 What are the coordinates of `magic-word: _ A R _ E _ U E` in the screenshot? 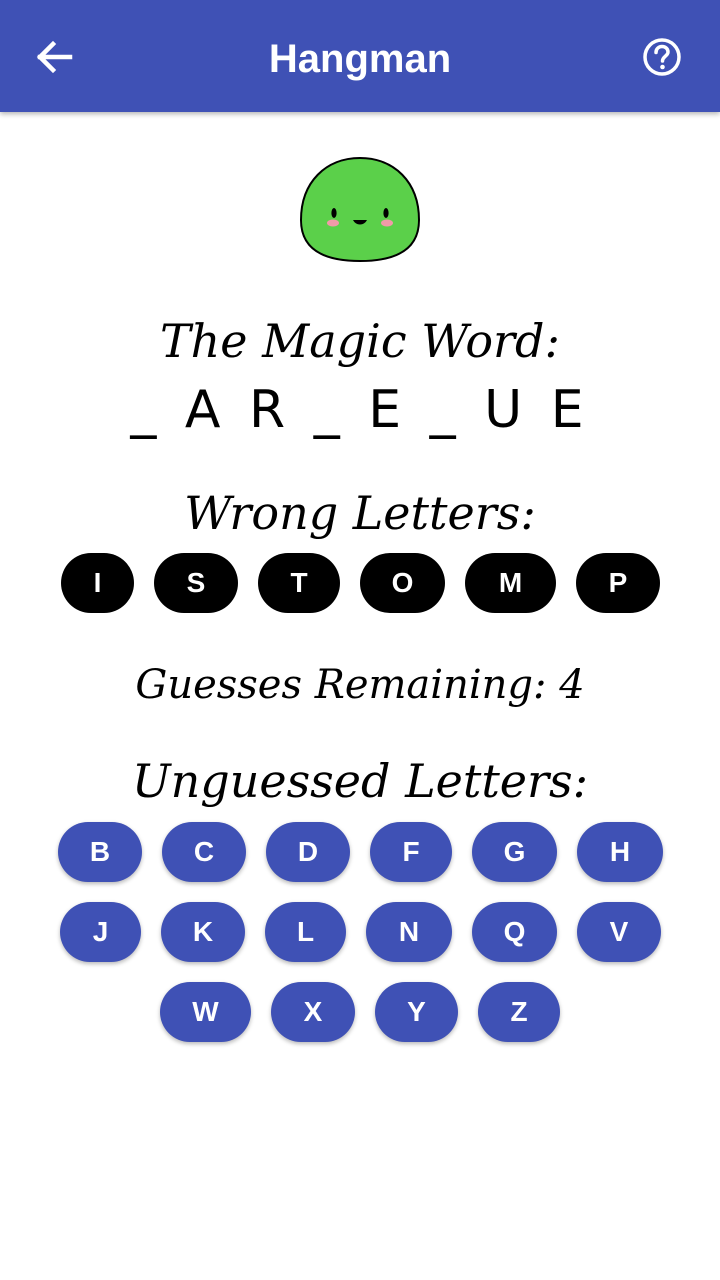 It's located at (360, 410).